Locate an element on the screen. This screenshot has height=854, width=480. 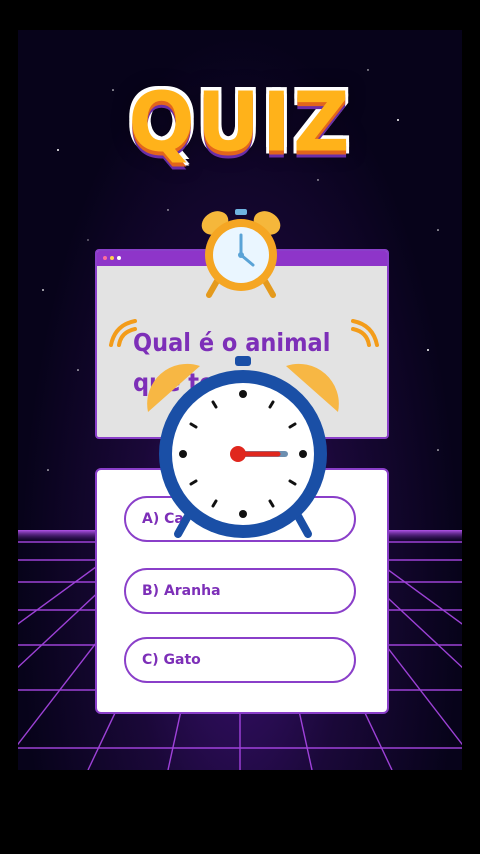
alarm-clock-icon-large is located at coordinates (243, 447).